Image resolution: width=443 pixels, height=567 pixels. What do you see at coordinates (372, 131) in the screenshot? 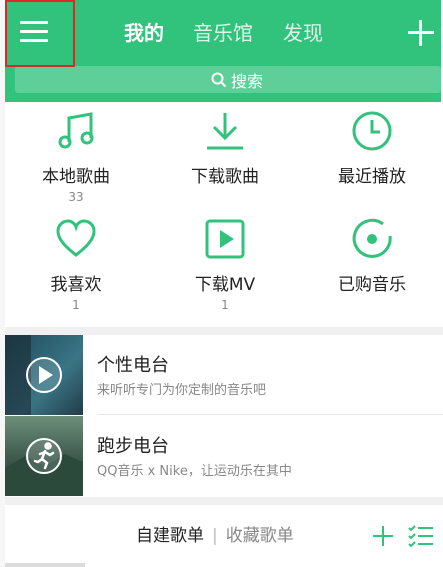
I see `clock-icon` at bounding box center [372, 131].